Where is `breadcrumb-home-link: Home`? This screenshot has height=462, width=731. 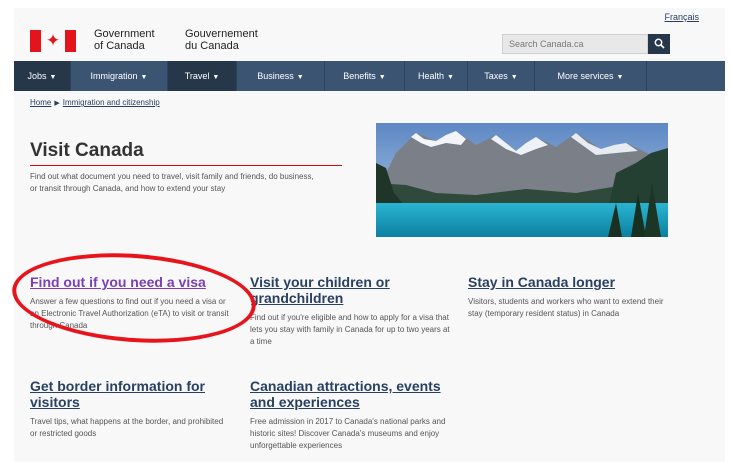
breadcrumb-home-link: Home is located at coordinates (40, 102).